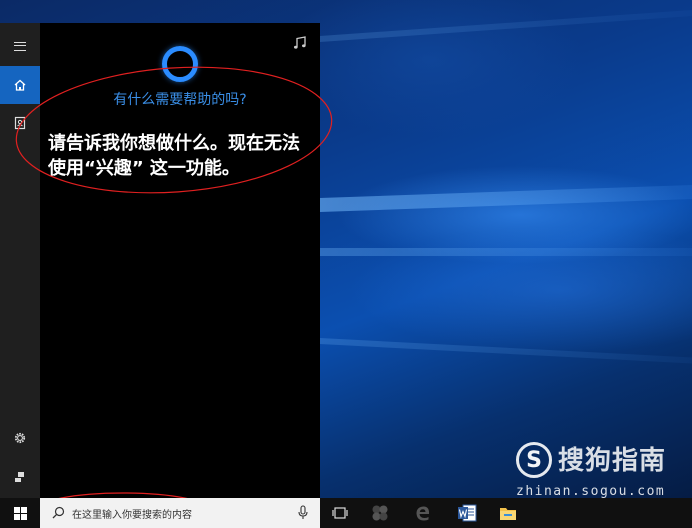  I want to click on menu-button, so click(20, 46).